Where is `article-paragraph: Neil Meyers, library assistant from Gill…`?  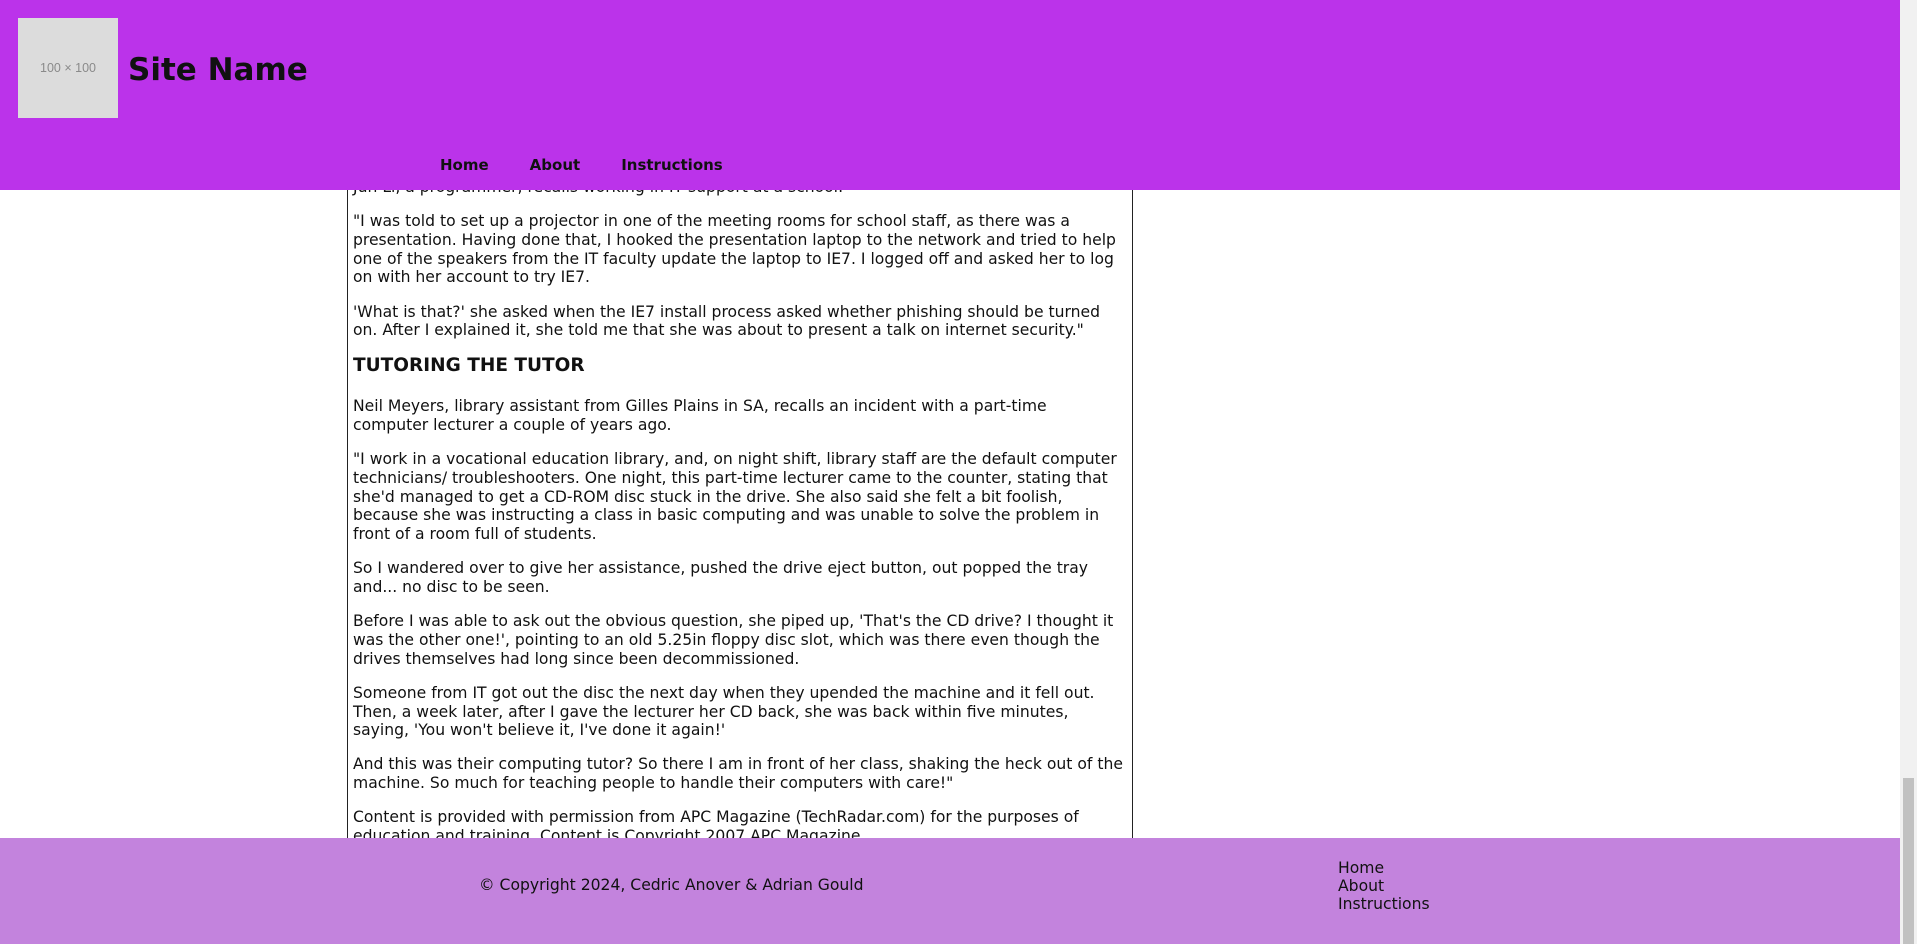 article-paragraph: Neil Meyers, library assistant from Gill… is located at coordinates (700, 416).